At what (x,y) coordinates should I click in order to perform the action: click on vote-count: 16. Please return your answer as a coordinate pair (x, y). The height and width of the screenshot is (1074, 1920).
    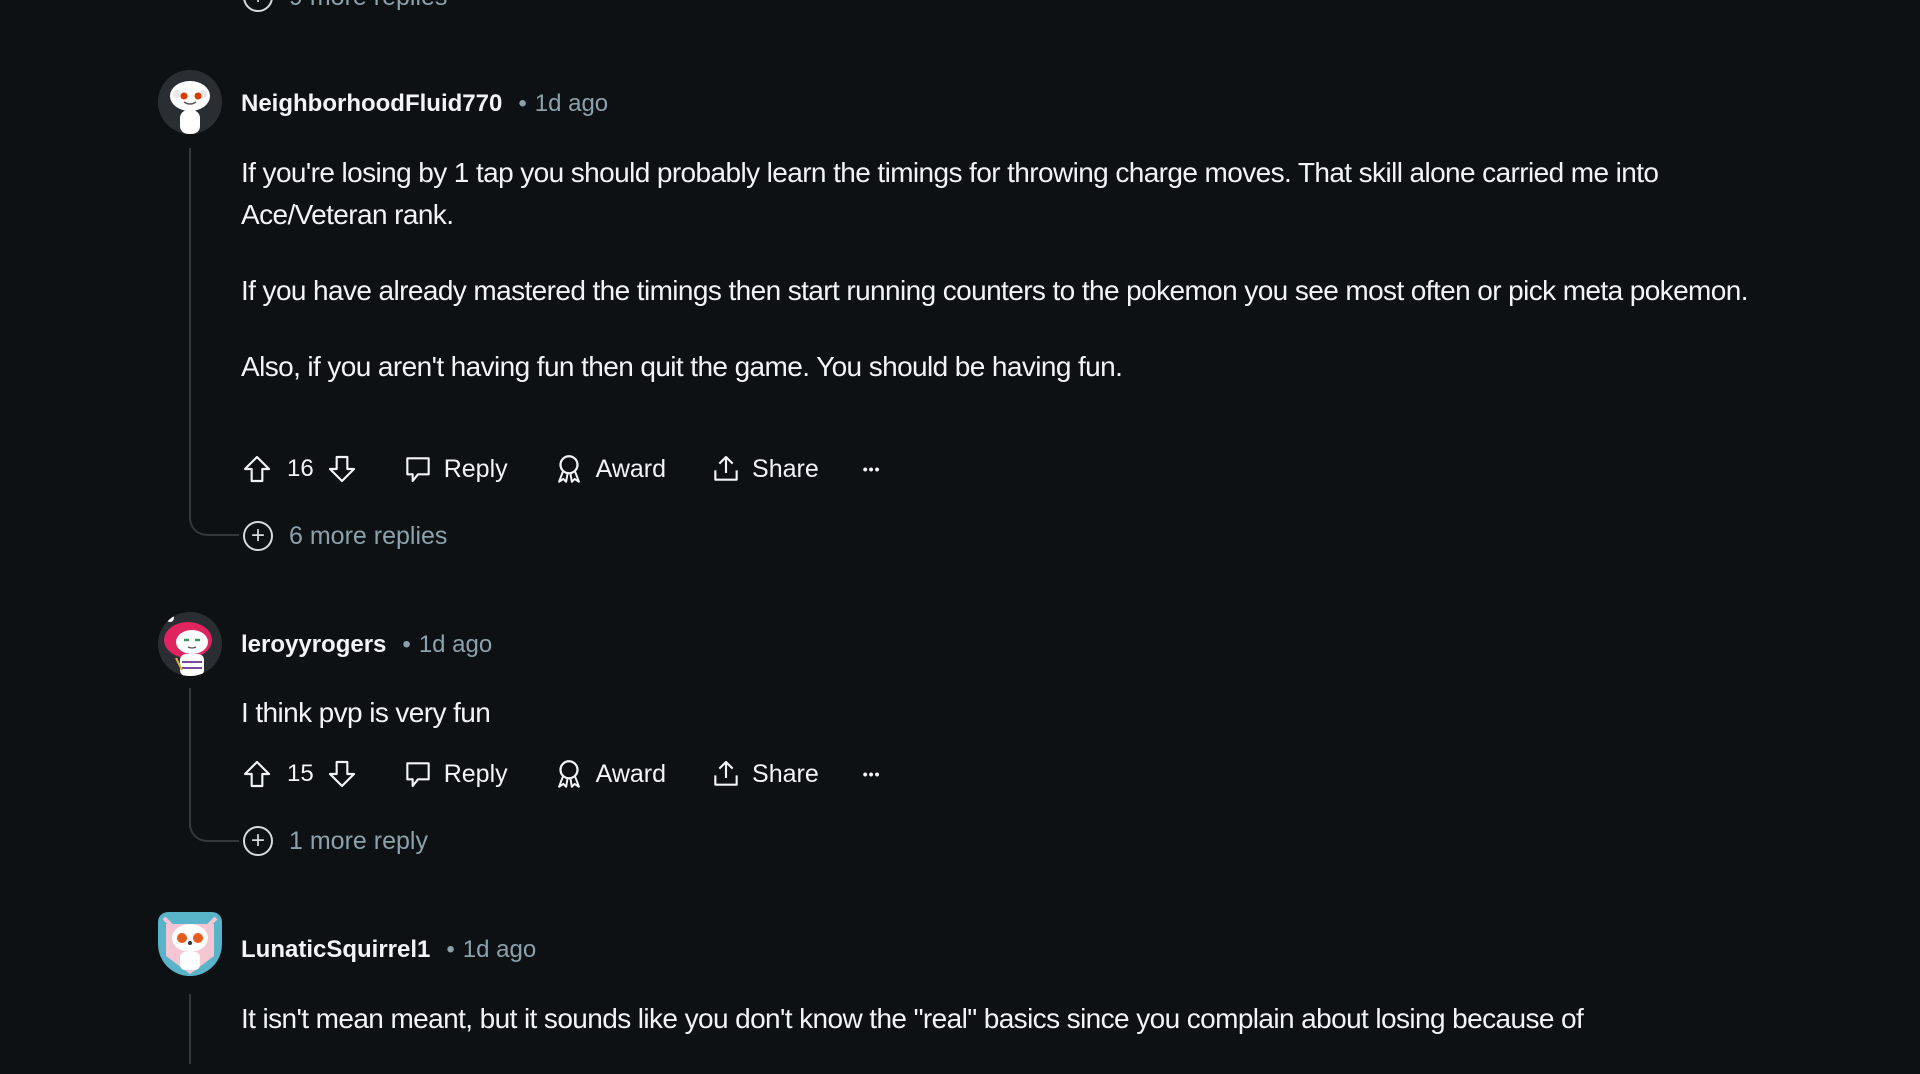
    Looking at the image, I should click on (300, 468).